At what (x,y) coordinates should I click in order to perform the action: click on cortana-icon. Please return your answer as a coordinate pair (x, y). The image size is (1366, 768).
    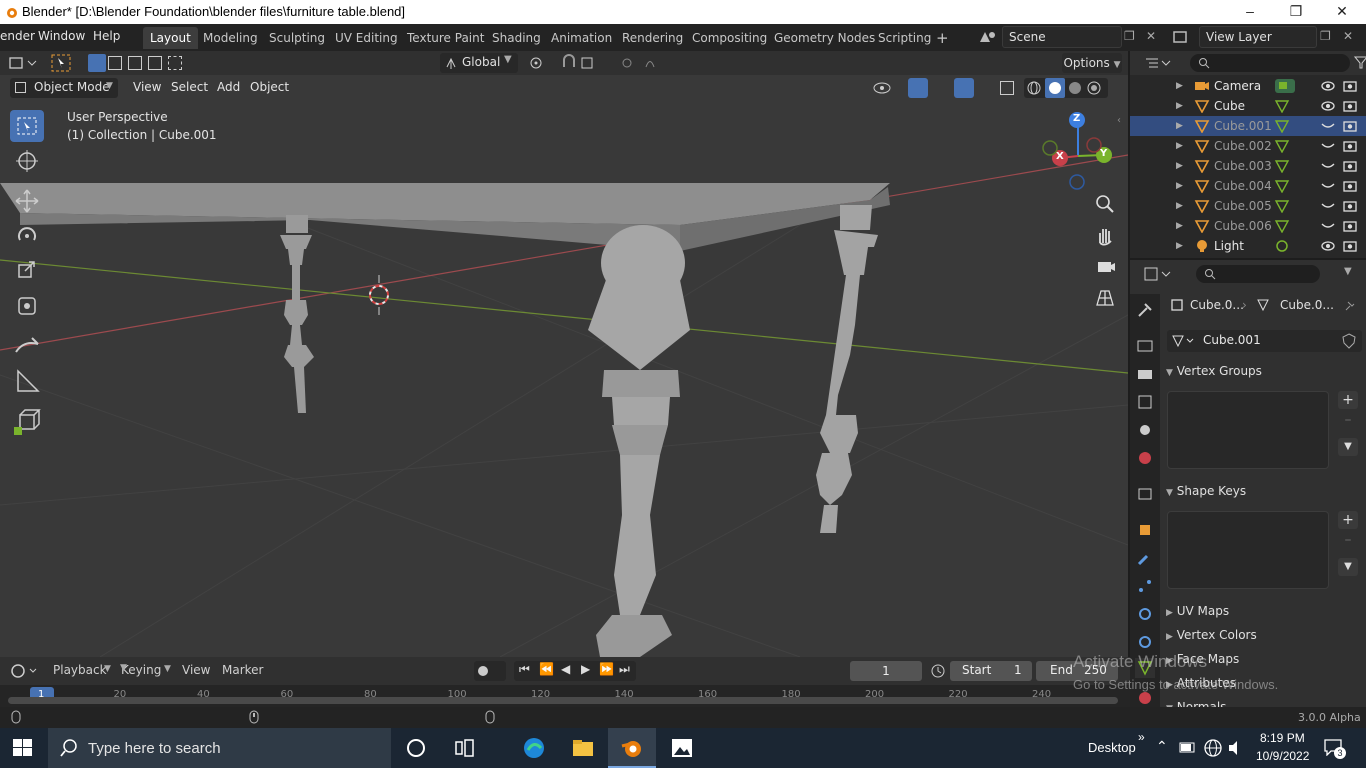
    Looking at the image, I should click on (416, 748).